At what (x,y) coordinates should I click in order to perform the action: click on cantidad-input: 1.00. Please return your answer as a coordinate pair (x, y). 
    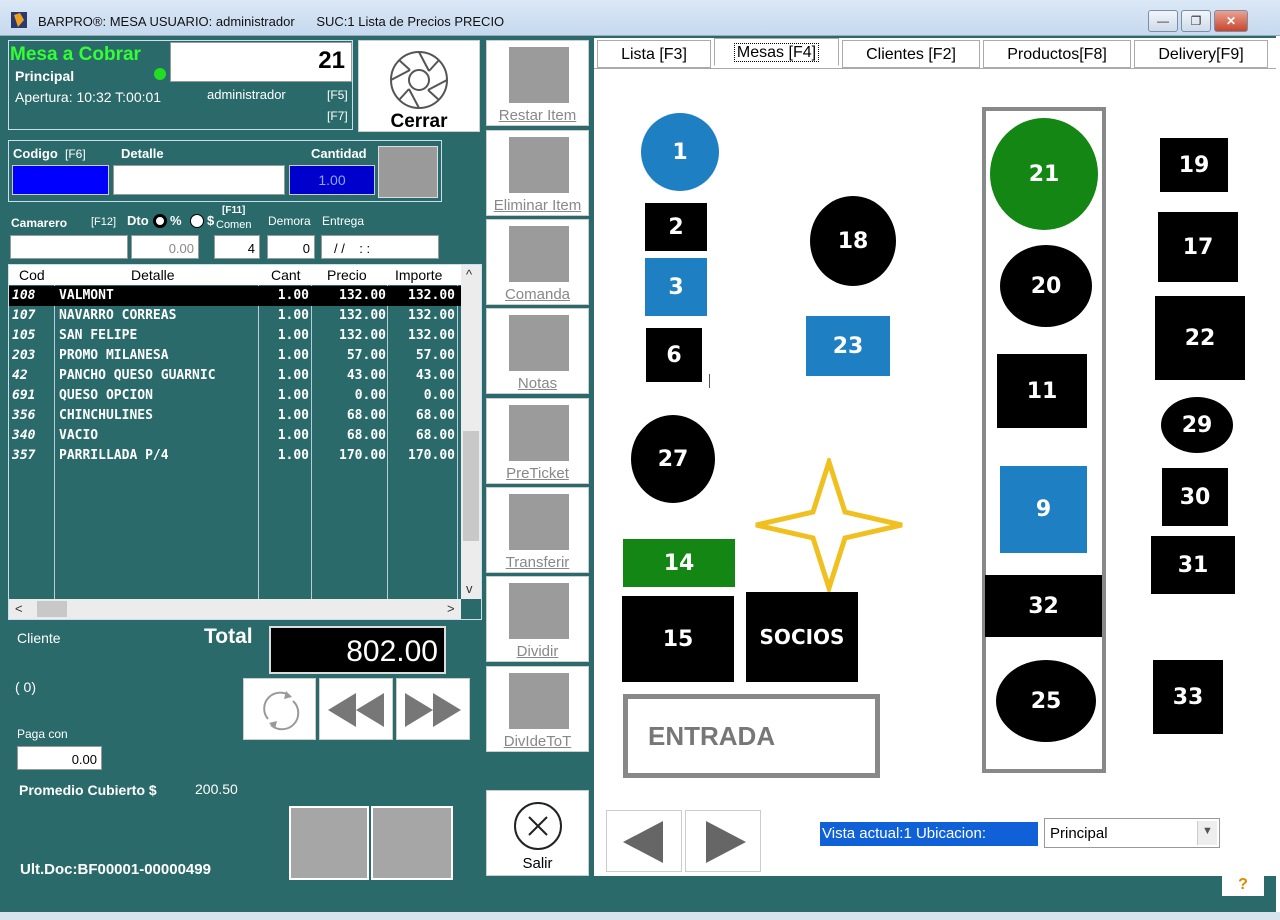
    Looking at the image, I should click on (332, 180).